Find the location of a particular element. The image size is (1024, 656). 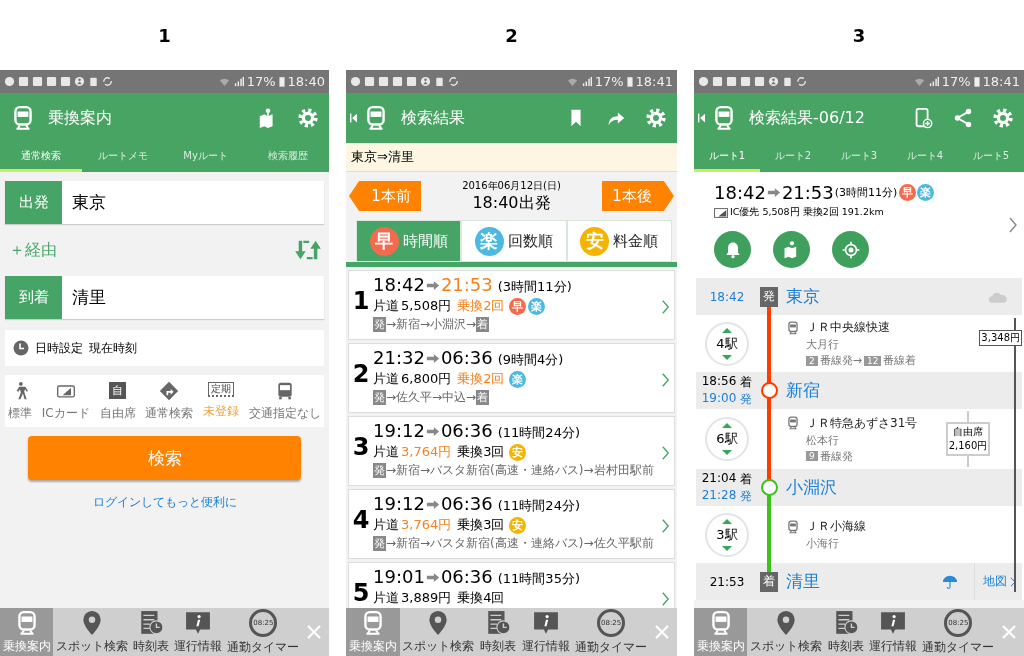

sync-icon is located at coordinates (453, 81).